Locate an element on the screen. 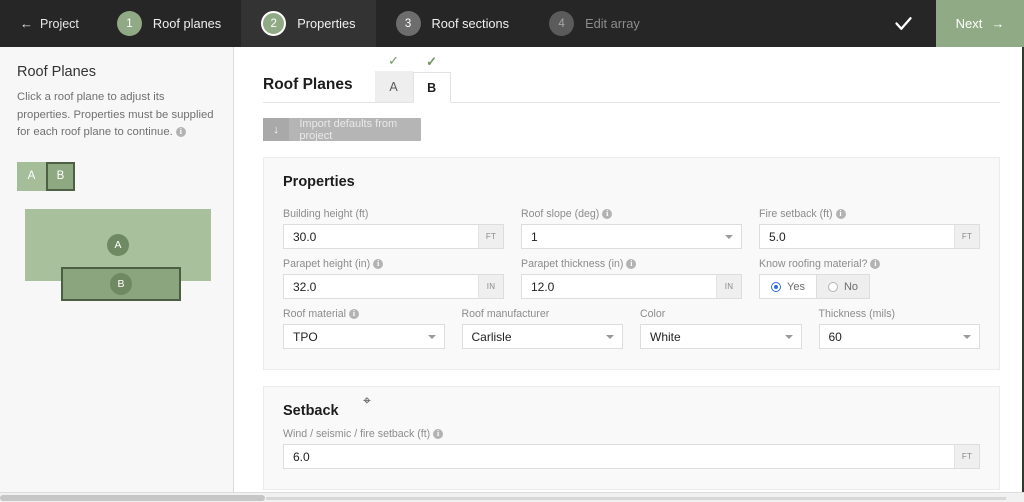 Image resolution: width=1024 pixels, height=502 pixels. field-wind-seismic-fire-setback: Wind / seismic / fire setback (ft) i FT is located at coordinates (631, 448).